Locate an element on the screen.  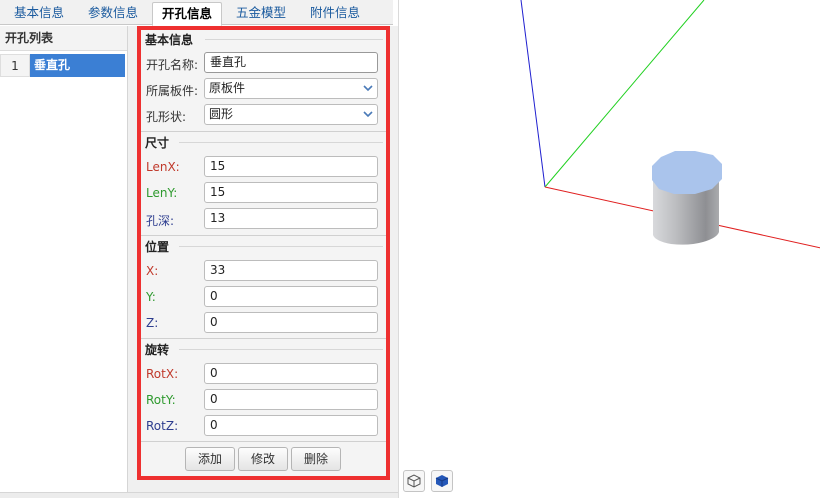
tab-bar: 基本信息 参数信息 开孔信息 五金模型 附件信息 is located at coordinates (196, 13).